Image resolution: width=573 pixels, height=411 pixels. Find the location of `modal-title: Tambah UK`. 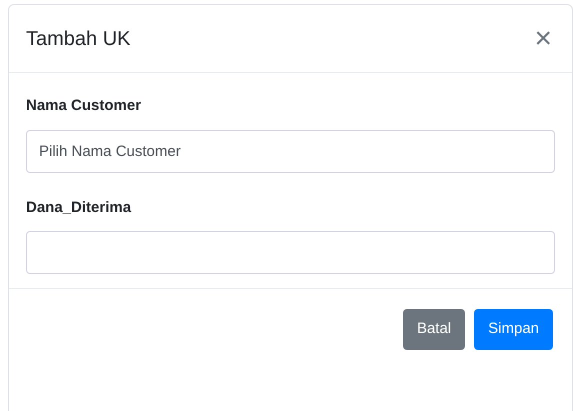

modal-title: Tambah UK is located at coordinates (78, 39).